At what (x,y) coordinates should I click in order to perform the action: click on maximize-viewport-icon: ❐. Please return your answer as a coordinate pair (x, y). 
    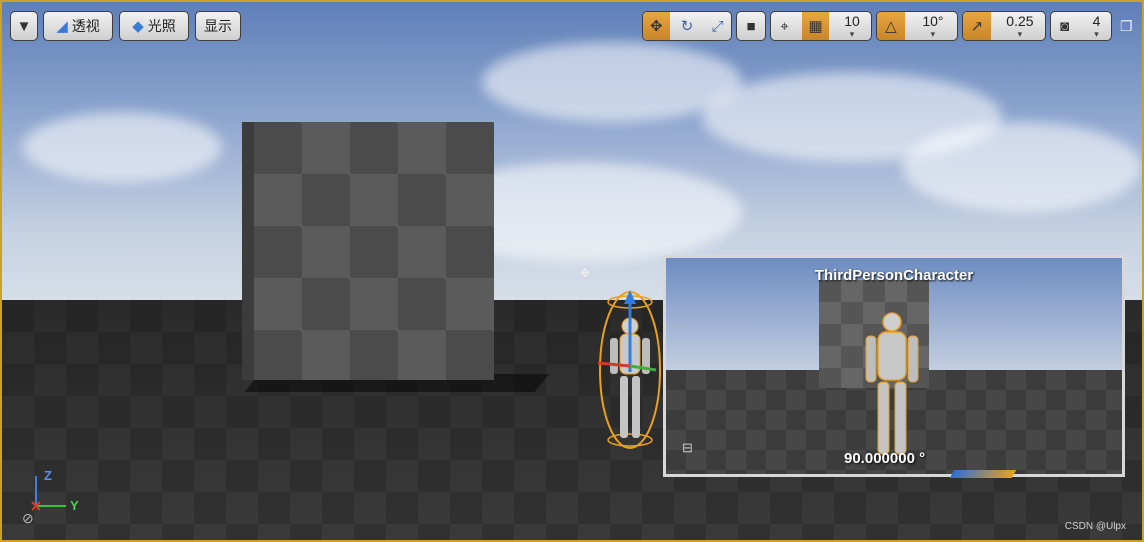
    Looking at the image, I should click on (1126, 26).